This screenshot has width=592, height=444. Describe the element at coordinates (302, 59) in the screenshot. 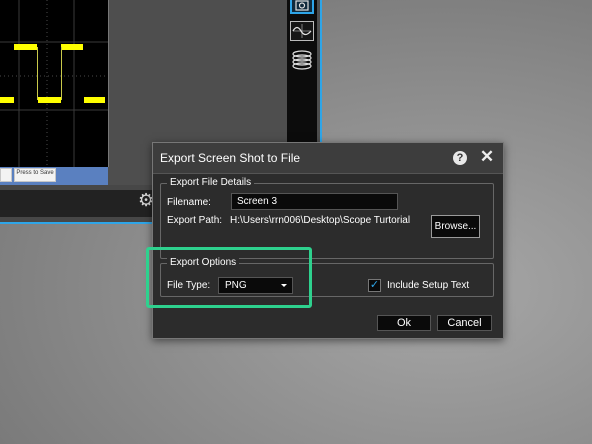

I see `disk-stack-icon` at that location.